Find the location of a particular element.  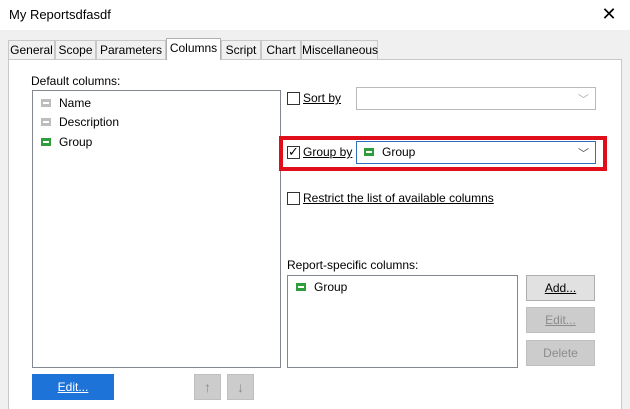

restrict-columns-checkbox is located at coordinates (293, 198).